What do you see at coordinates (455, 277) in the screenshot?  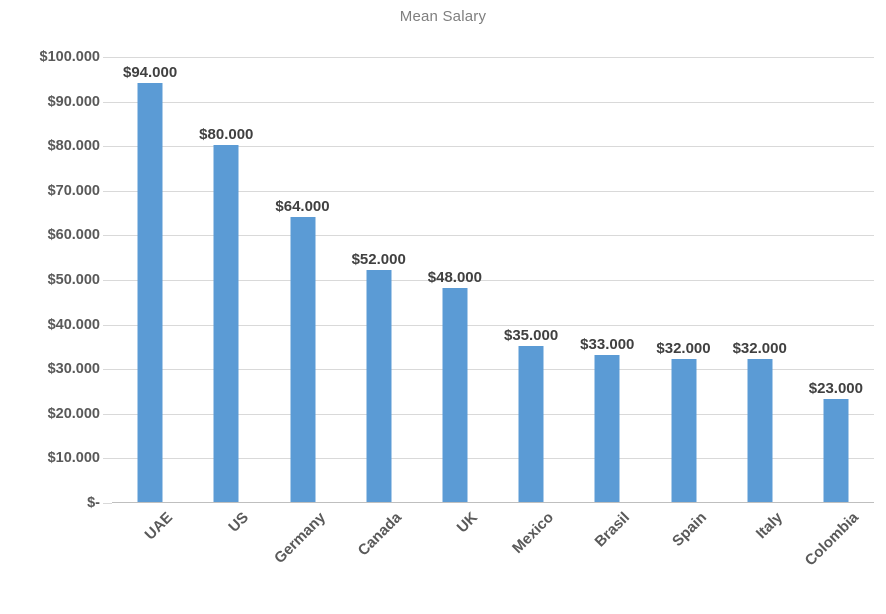 I see `bar-data-label: $48.000` at bounding box center [455, 277].